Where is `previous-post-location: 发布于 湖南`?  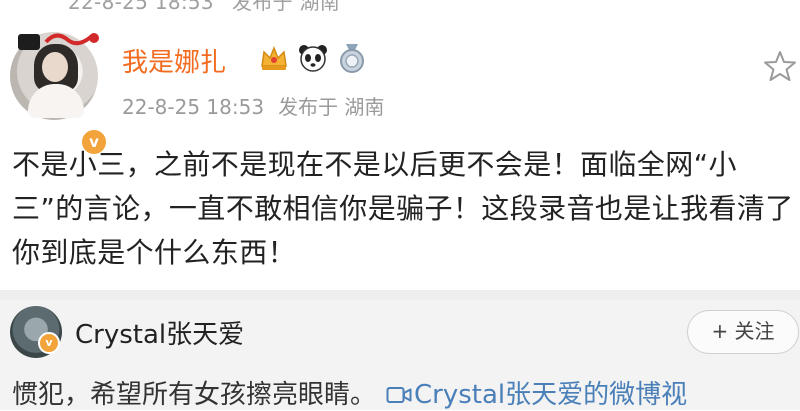
previous-post-location: 发布于 湖南 is located at coordinates (286, 7).